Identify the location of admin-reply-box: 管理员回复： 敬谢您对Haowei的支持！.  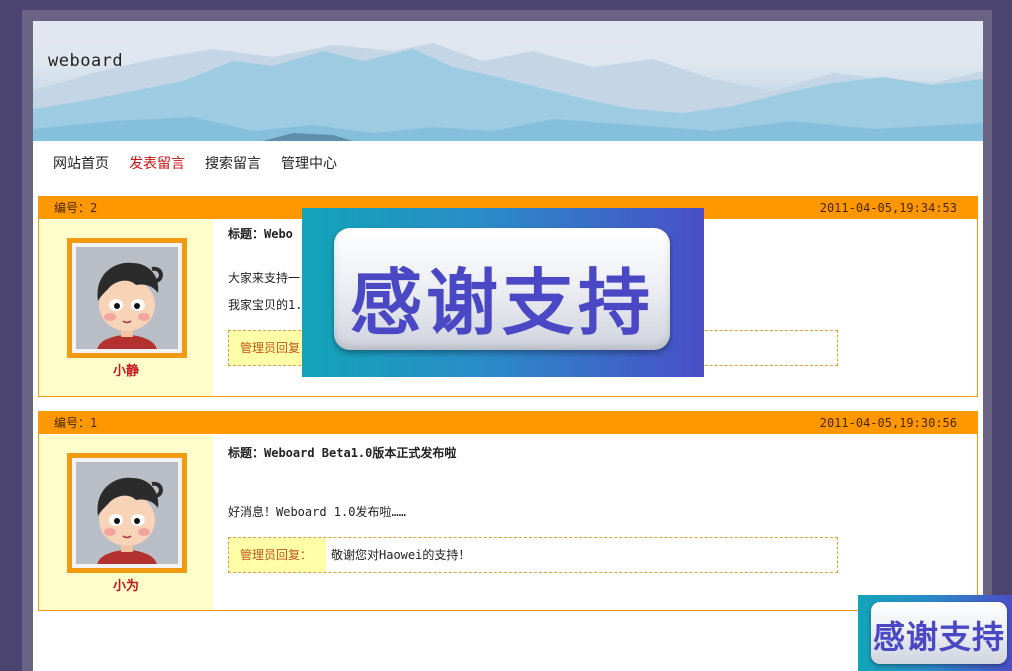
(533, 555).